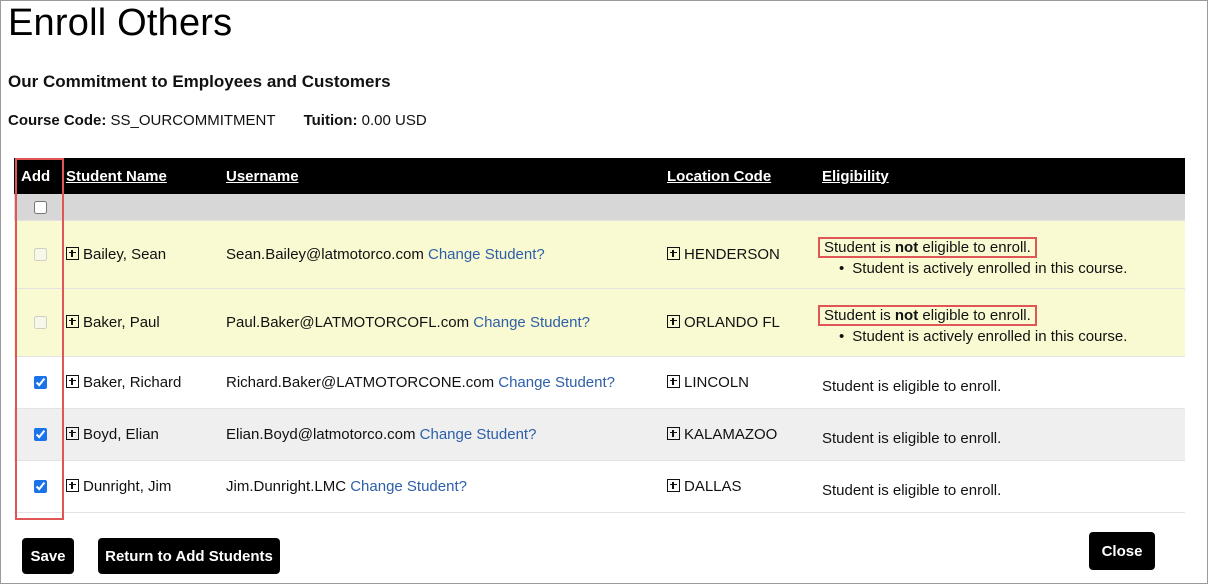 The height and width of the screenshot is (584, 1208). What do you see at coordinates (717, 382) in the screenshot?
I see `location-code: LINCOLN` at bounding box center [717, 382].